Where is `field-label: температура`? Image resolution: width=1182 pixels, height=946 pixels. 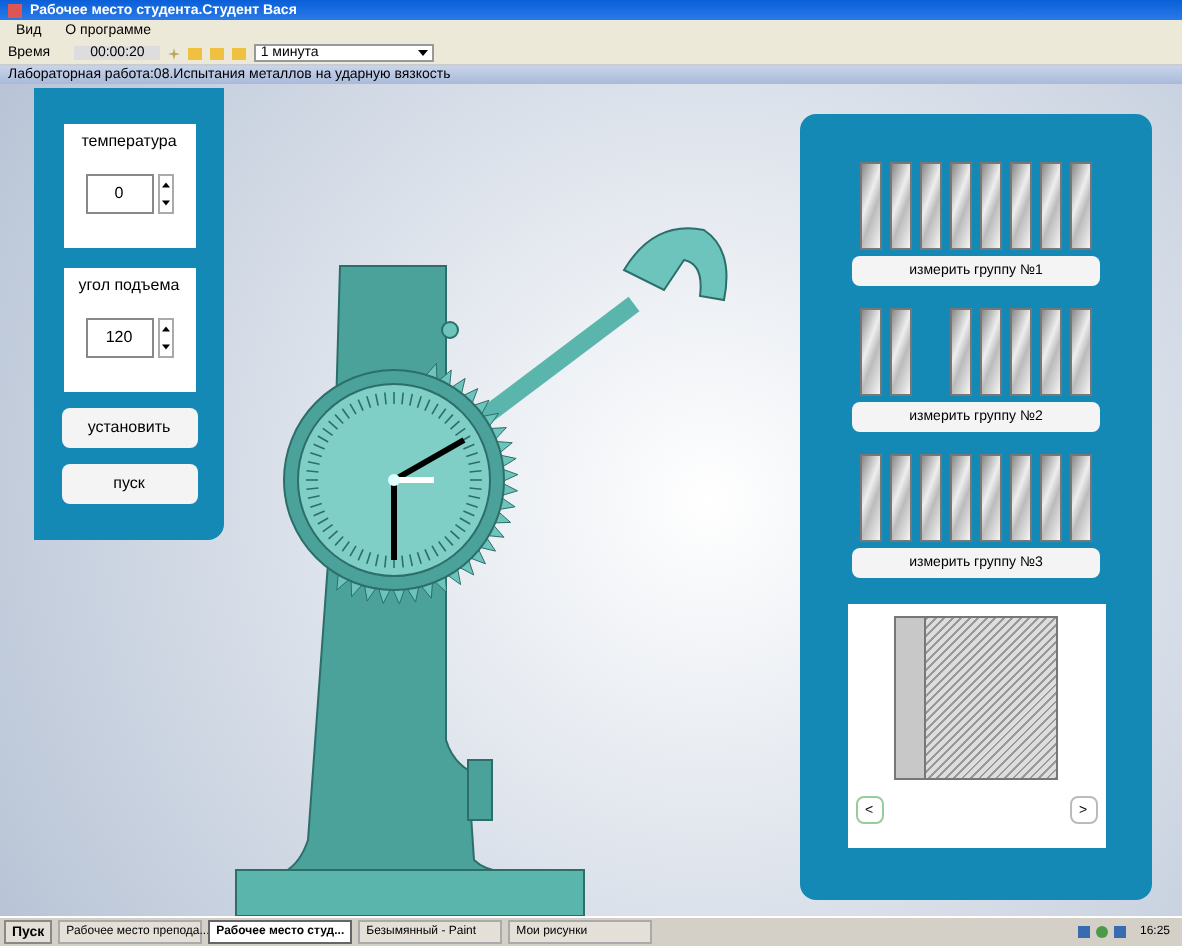
field-label: температура is located at coordinates (129, 142).